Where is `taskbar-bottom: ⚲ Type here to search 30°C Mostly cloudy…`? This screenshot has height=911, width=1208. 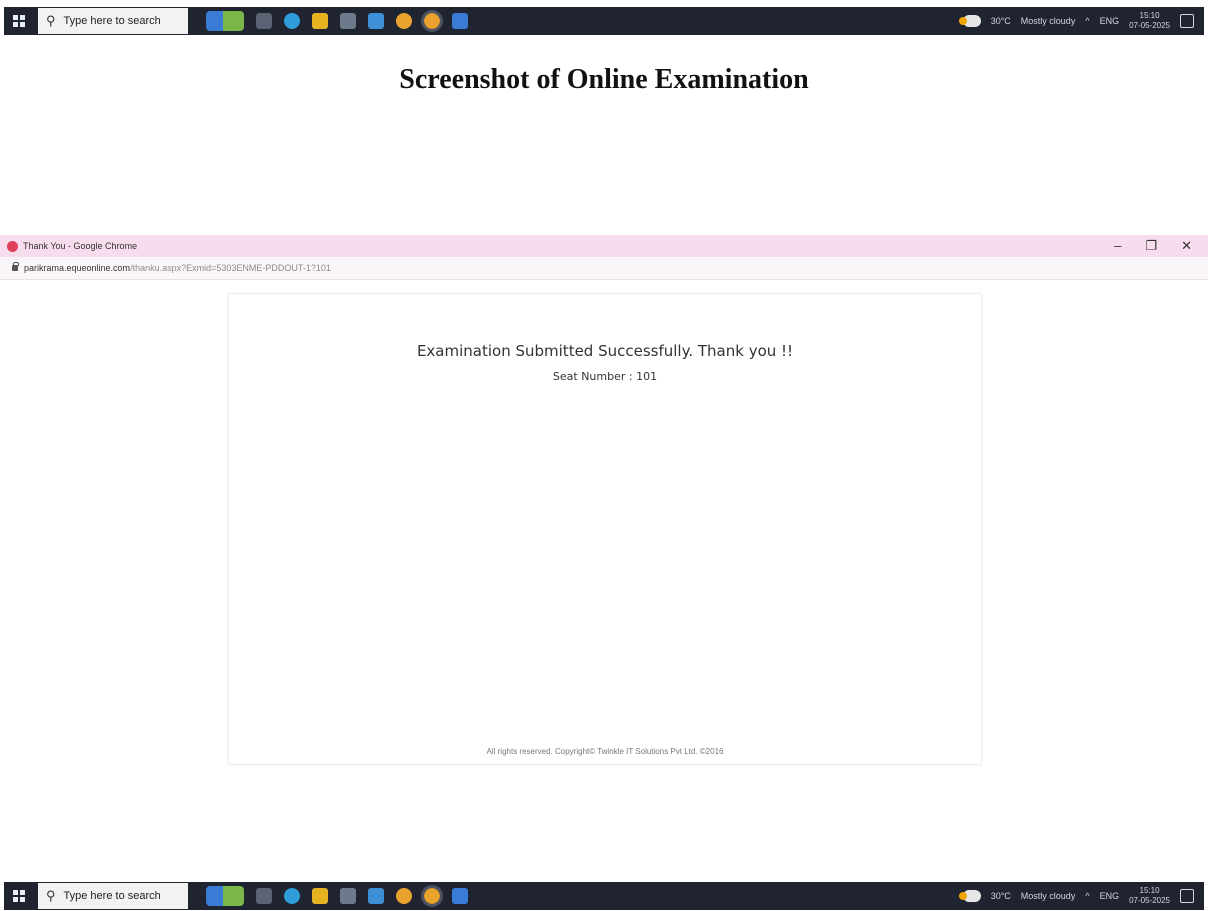
taskbar-bottom: ⚲ Type here to search 30°C Mostly cloudy… is located at coordinates (604, 896).